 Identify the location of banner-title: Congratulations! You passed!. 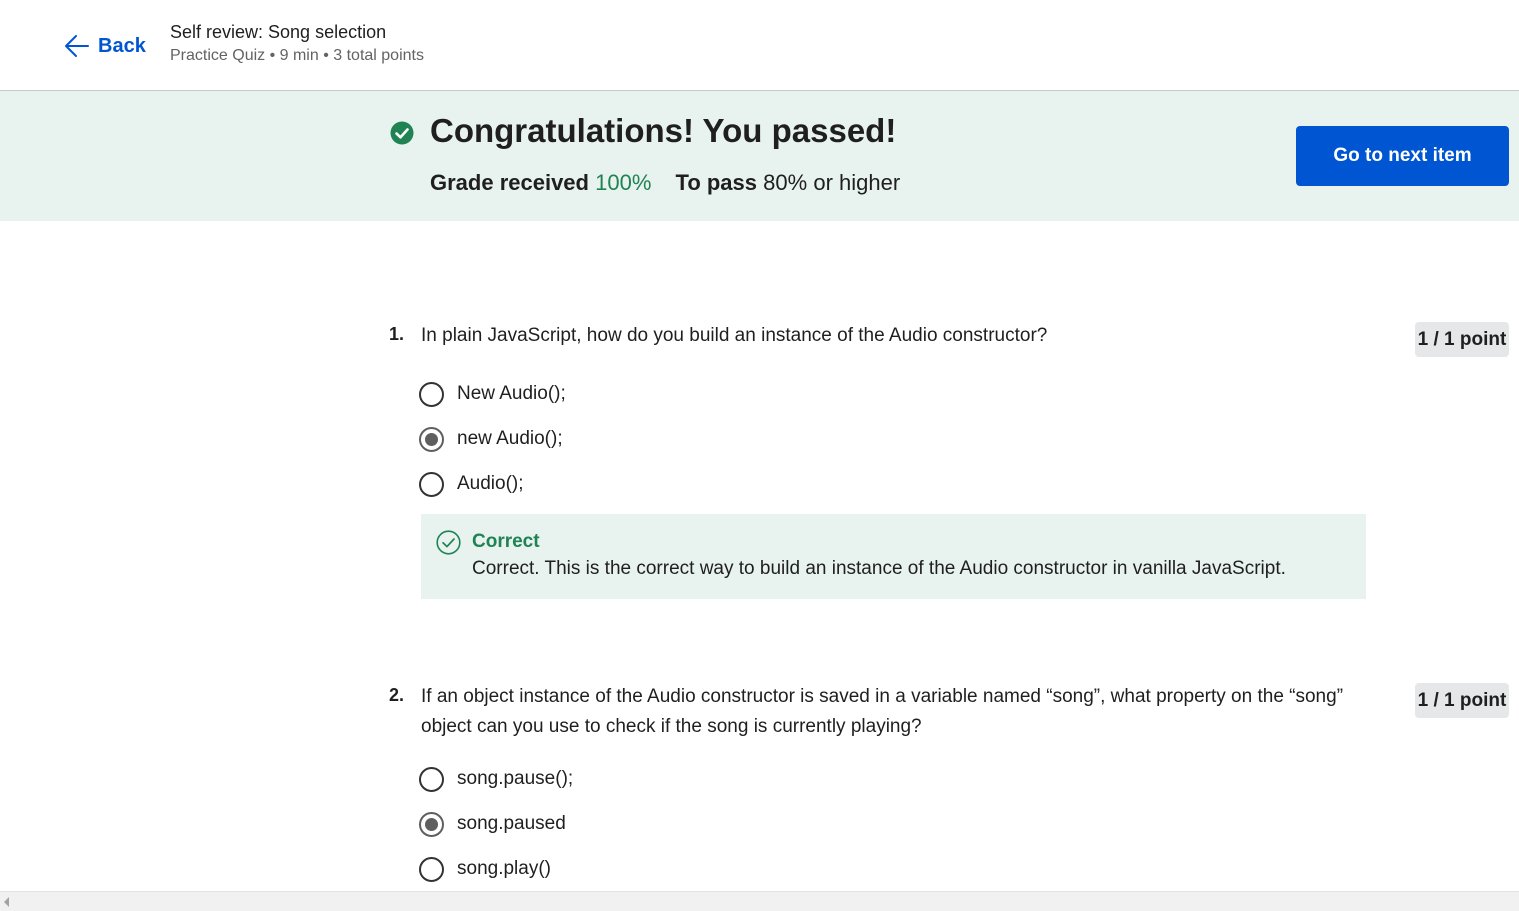
(663, 130).